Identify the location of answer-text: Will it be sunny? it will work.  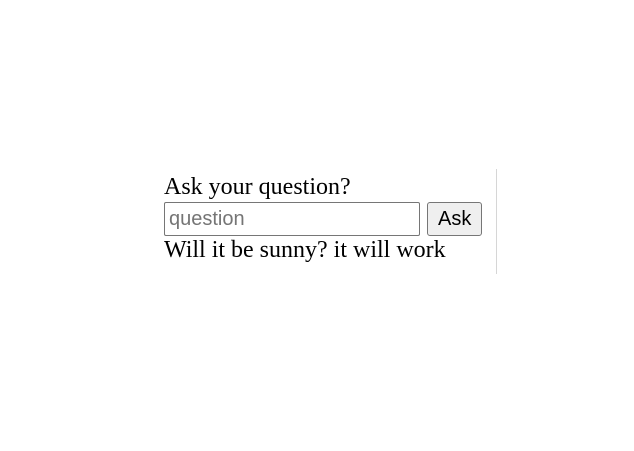
(305, 250).